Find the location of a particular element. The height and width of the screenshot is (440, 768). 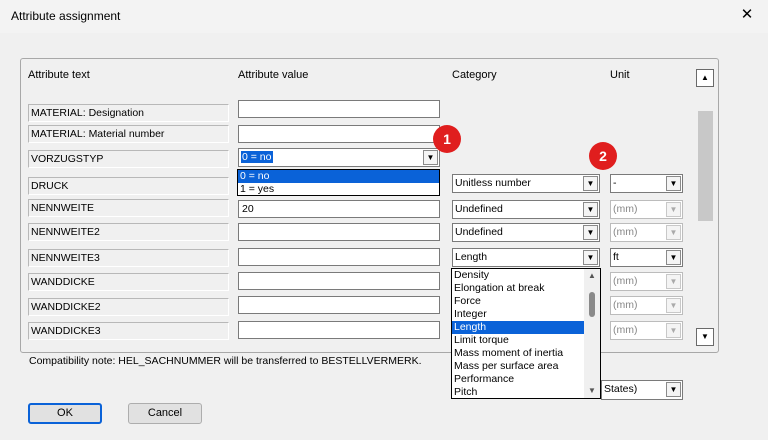

attribute-label: WANDDICKE2 is located at coordinates (128, 307).